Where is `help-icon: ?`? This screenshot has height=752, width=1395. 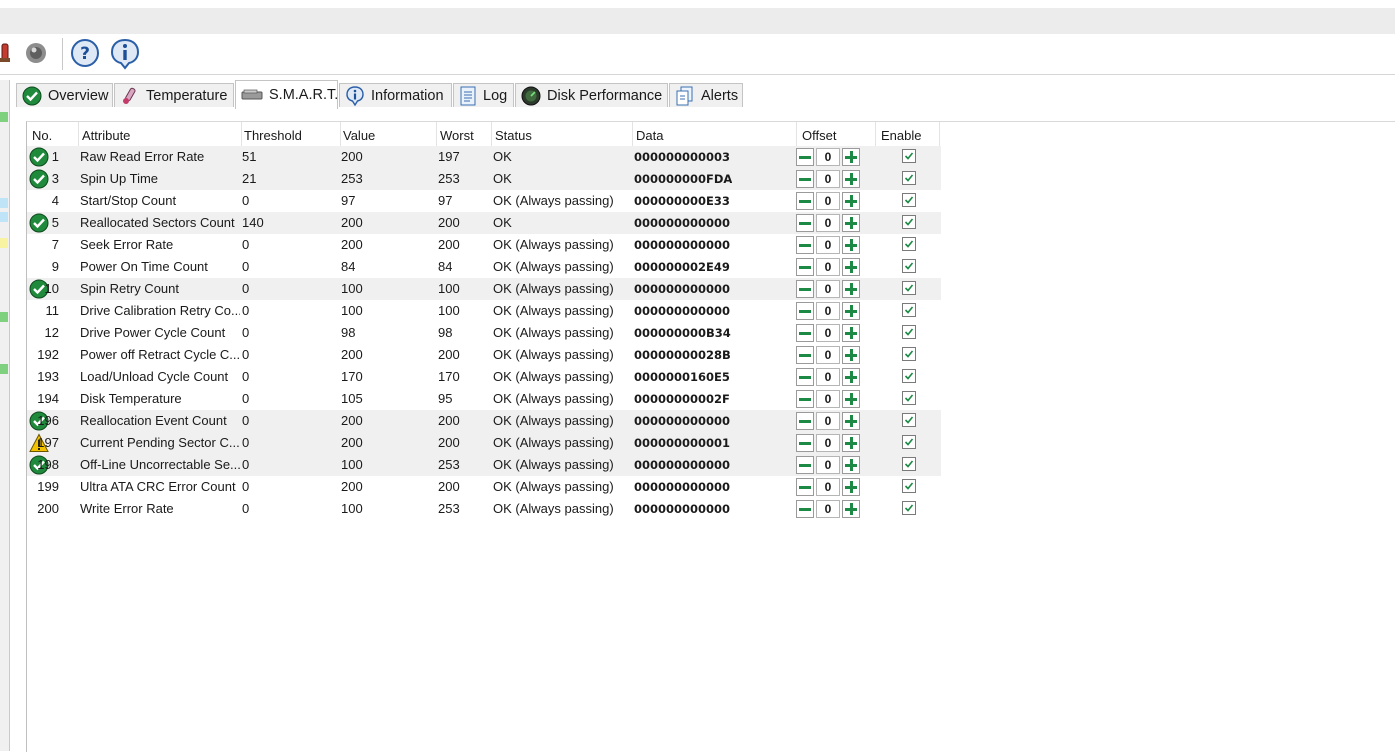 help-icon: ? is located at coordinates (85, 53).